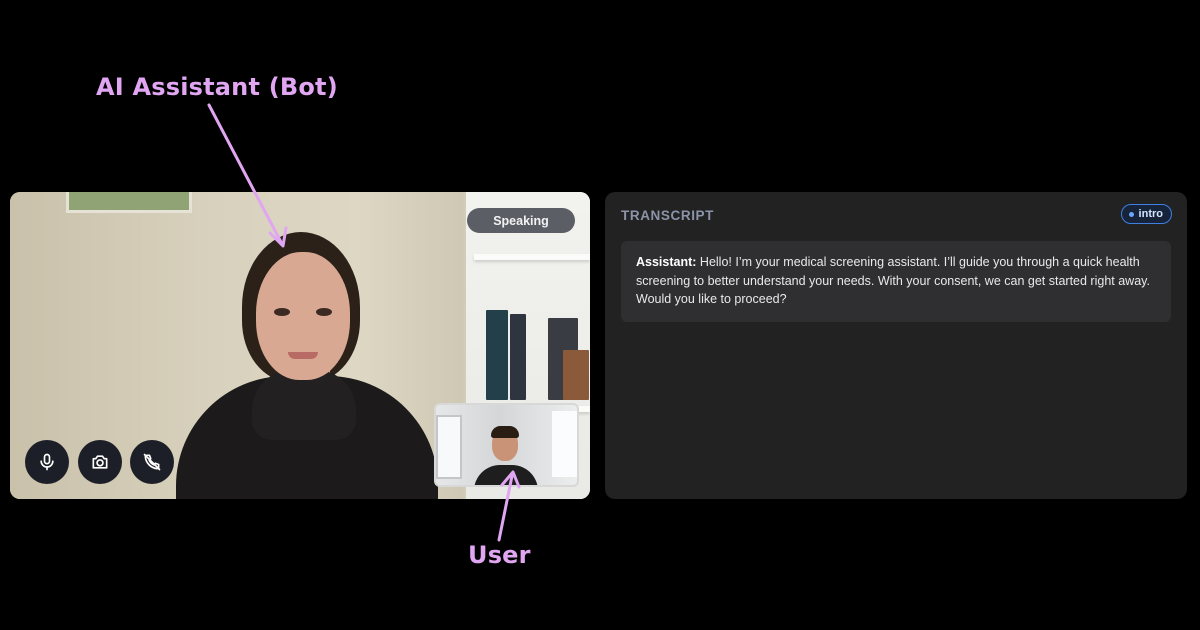  I want to click on annotation-label-user: User, so click(499, 555).